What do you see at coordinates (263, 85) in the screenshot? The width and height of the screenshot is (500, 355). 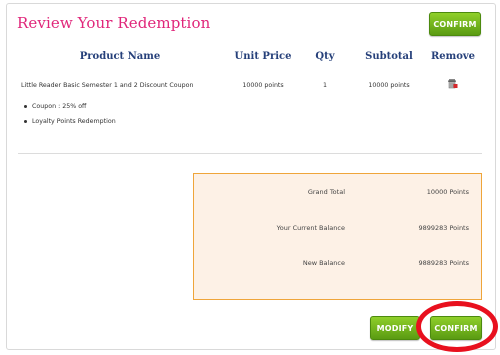 I see `unit-price: 10000 points` at bounding box center [263, 85].